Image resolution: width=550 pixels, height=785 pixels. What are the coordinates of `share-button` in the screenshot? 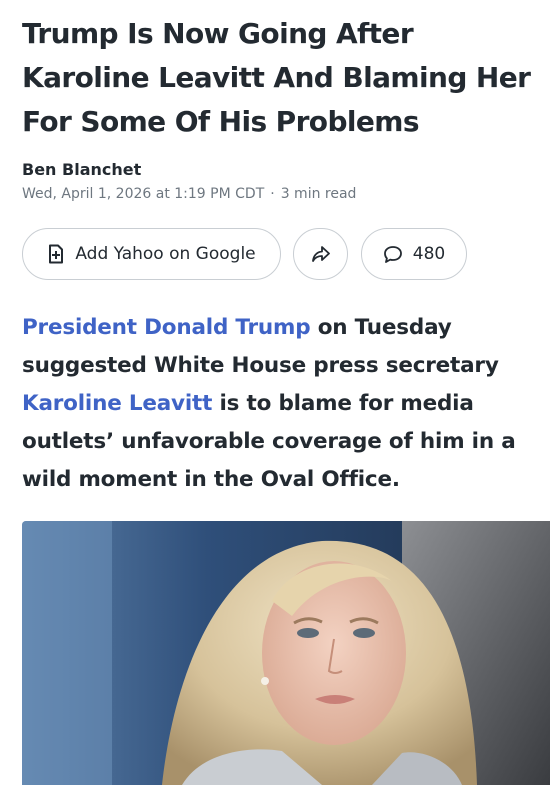 It's located at (320, 254).